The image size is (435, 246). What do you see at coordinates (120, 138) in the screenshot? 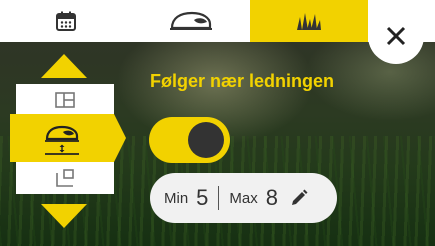
I see `active-item-pointer` at bounding box center [120, 138].